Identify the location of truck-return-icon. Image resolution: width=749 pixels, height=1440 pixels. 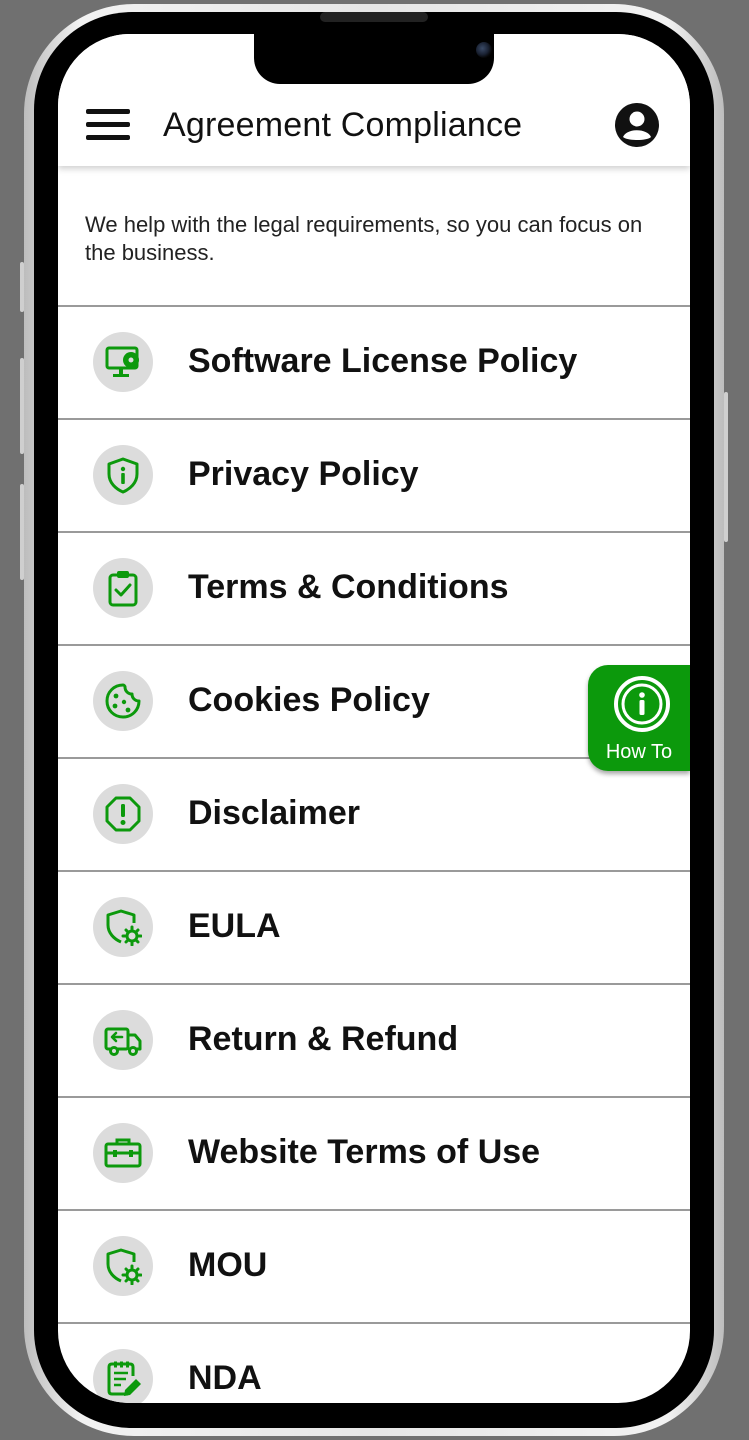
(123, 1041).